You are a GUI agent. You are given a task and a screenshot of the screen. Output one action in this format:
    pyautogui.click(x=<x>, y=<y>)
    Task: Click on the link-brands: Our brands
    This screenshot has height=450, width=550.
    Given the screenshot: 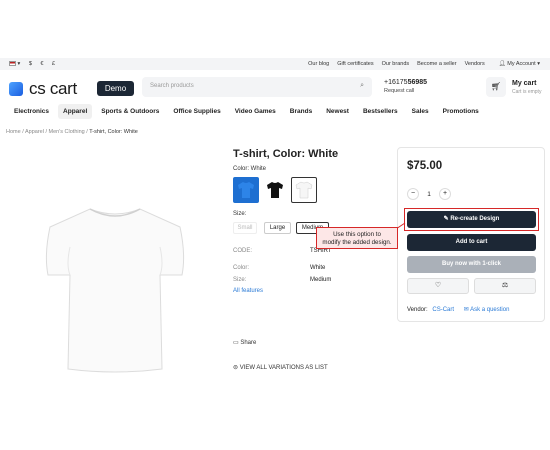 What is the action you would take?
    pyautogui.click(x=396, y=64)
    